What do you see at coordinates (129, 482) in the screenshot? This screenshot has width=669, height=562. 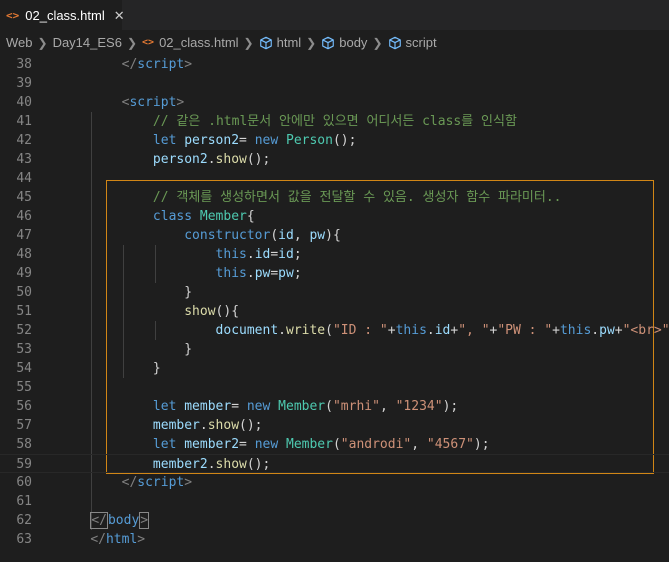 I see `code-token: </` at bounding box center [129, 482].